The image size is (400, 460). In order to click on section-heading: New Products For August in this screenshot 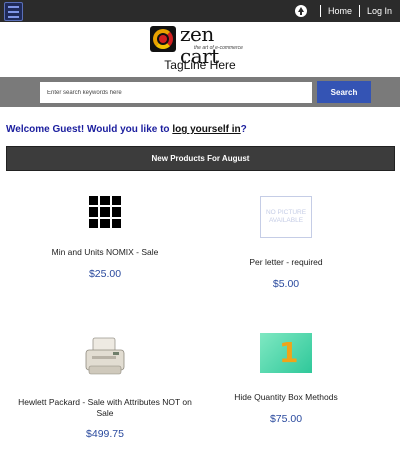, I will do `click(200, 158)`.